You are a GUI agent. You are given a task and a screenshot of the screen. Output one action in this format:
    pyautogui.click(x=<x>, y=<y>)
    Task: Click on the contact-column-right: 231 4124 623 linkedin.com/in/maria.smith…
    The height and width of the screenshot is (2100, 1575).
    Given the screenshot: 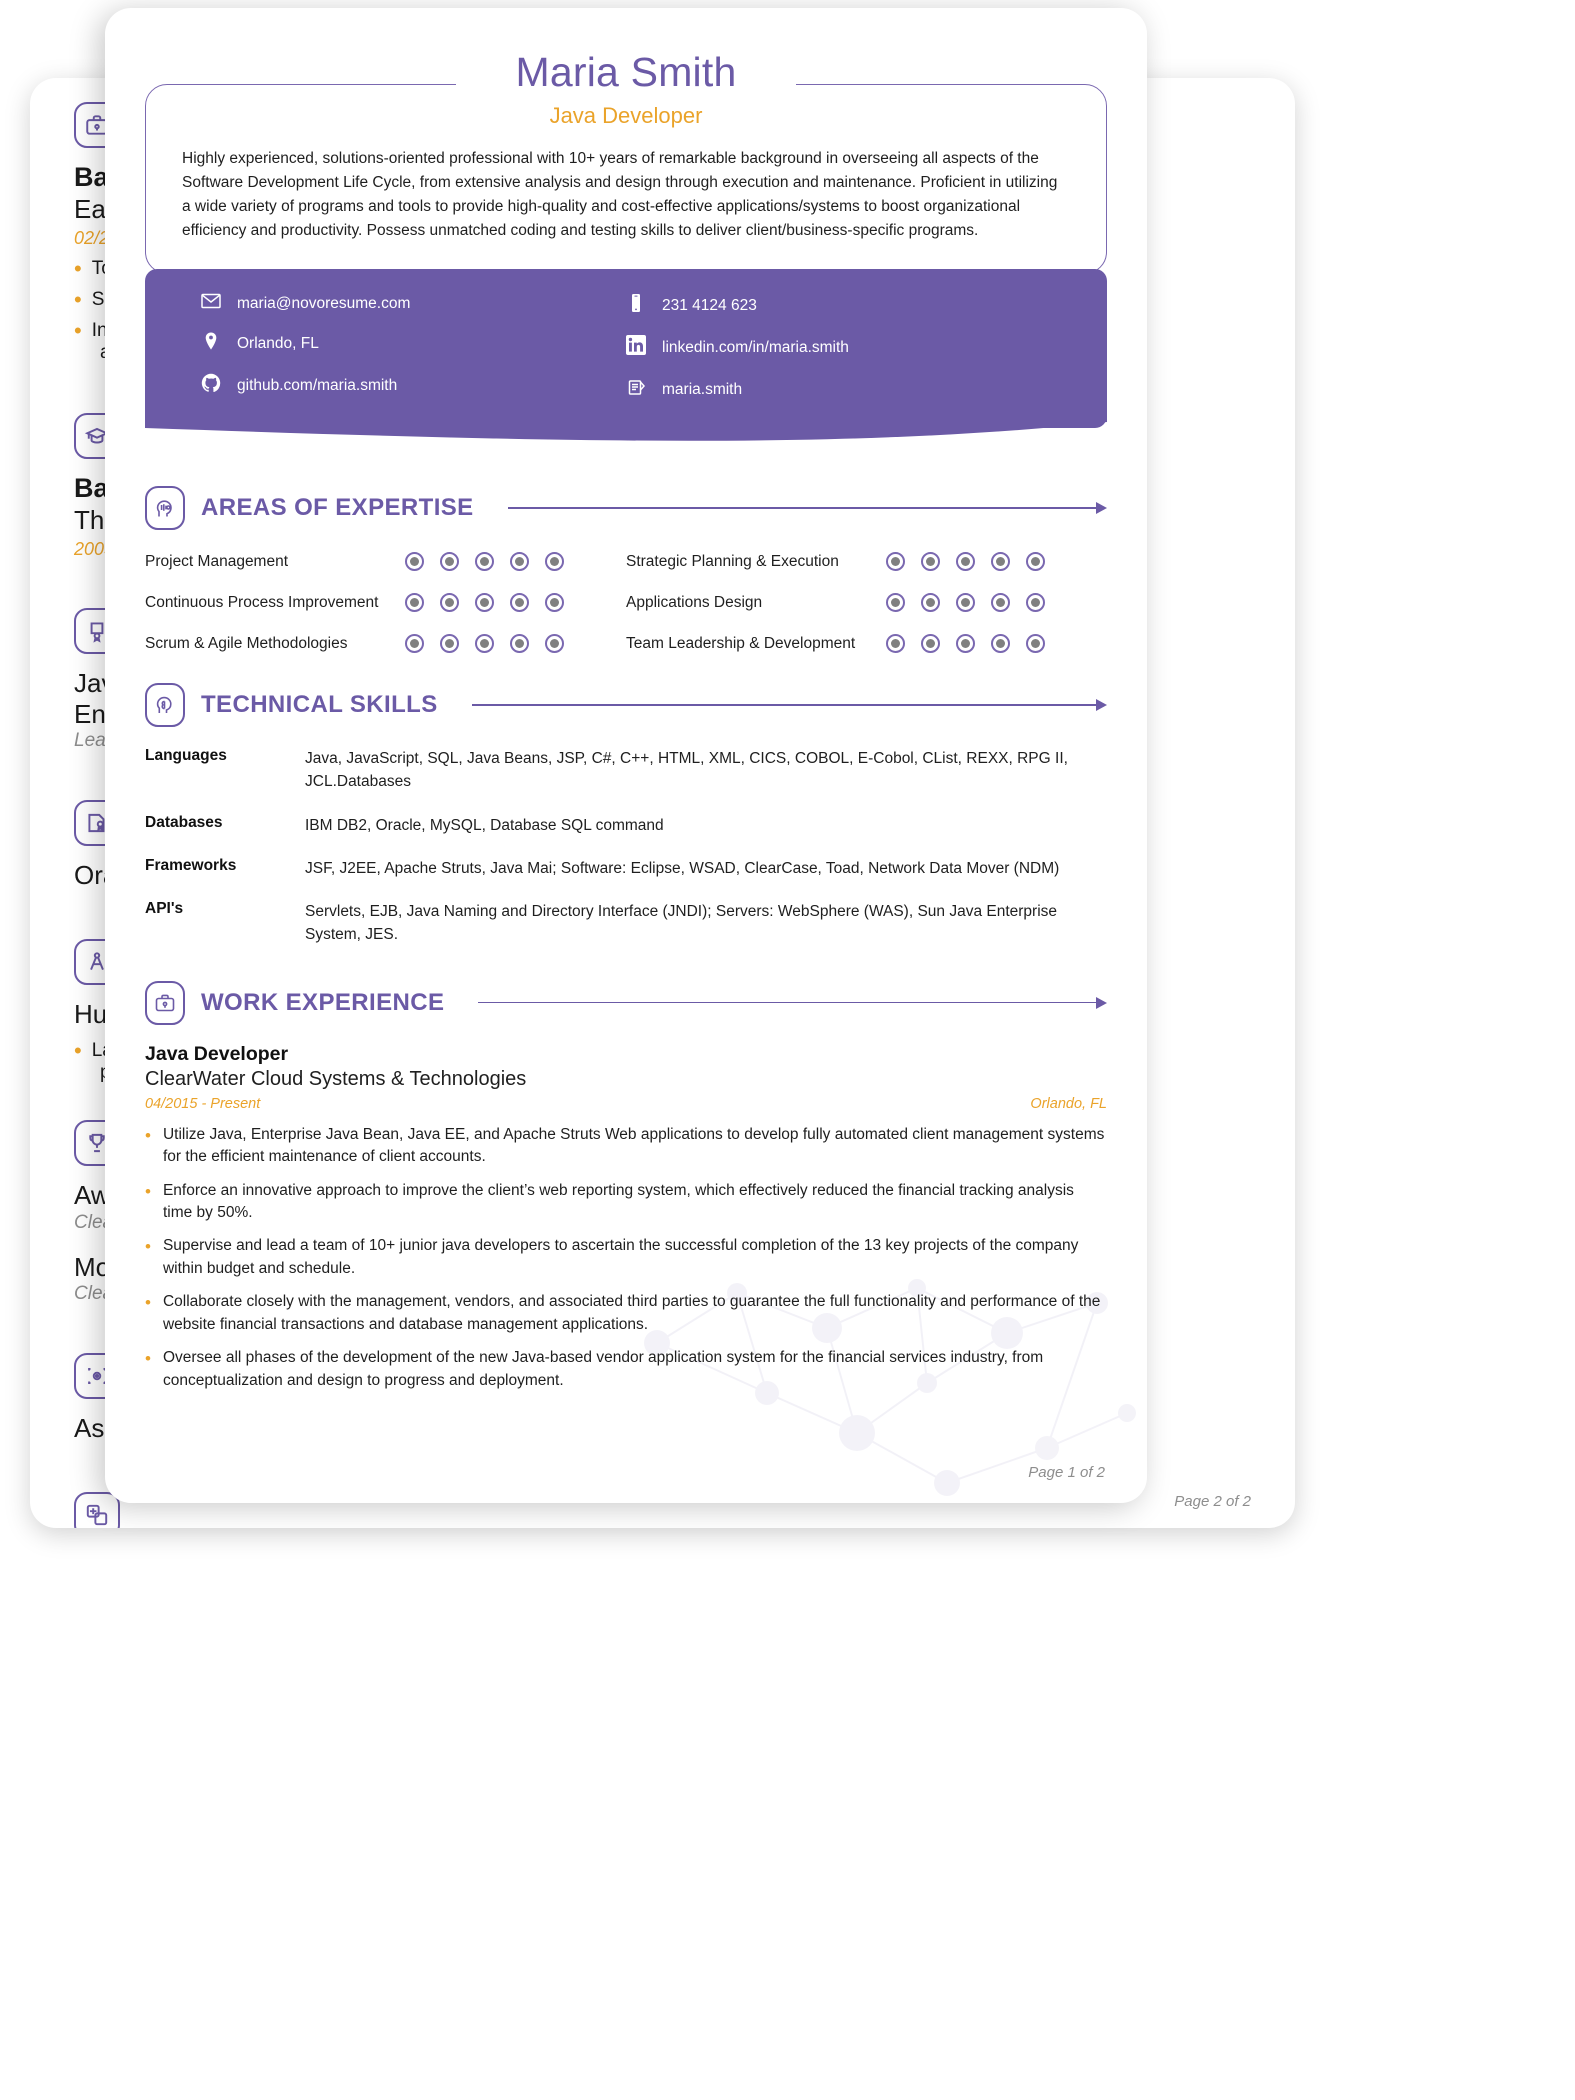 What is the action you would take?
    pyautogui.click(x=838, y=347)
    